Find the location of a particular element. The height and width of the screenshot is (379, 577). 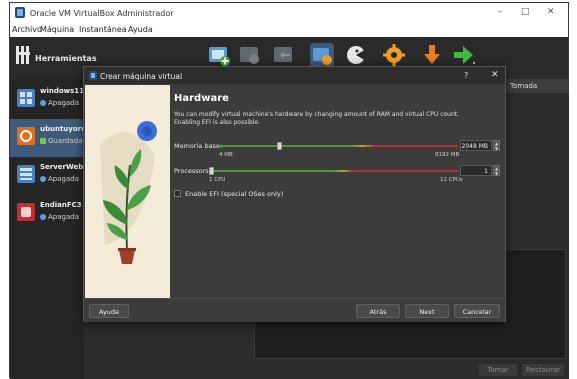

start-arrow-icon is located at coordinates (464, 55).